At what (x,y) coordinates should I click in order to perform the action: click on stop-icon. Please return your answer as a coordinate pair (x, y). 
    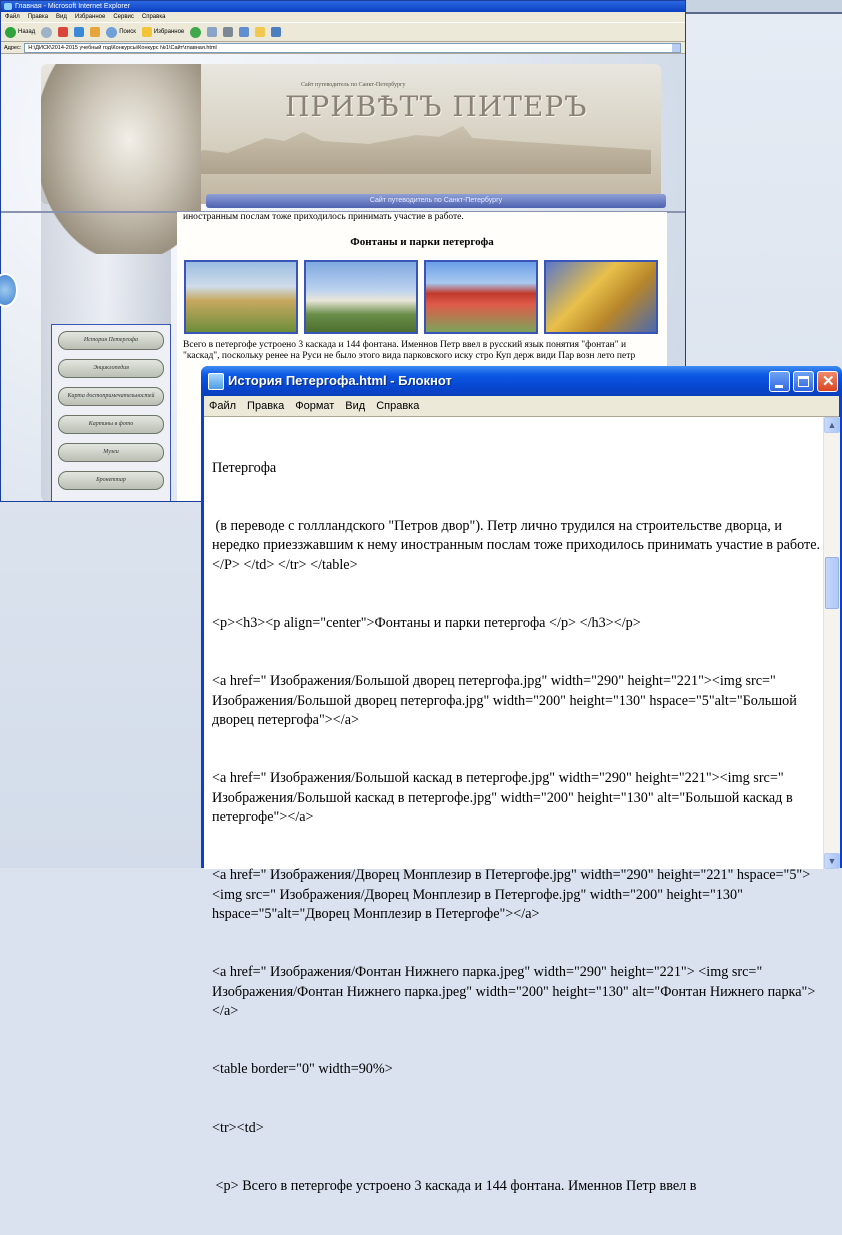
    Looking at the image, I should click on (63, 32).